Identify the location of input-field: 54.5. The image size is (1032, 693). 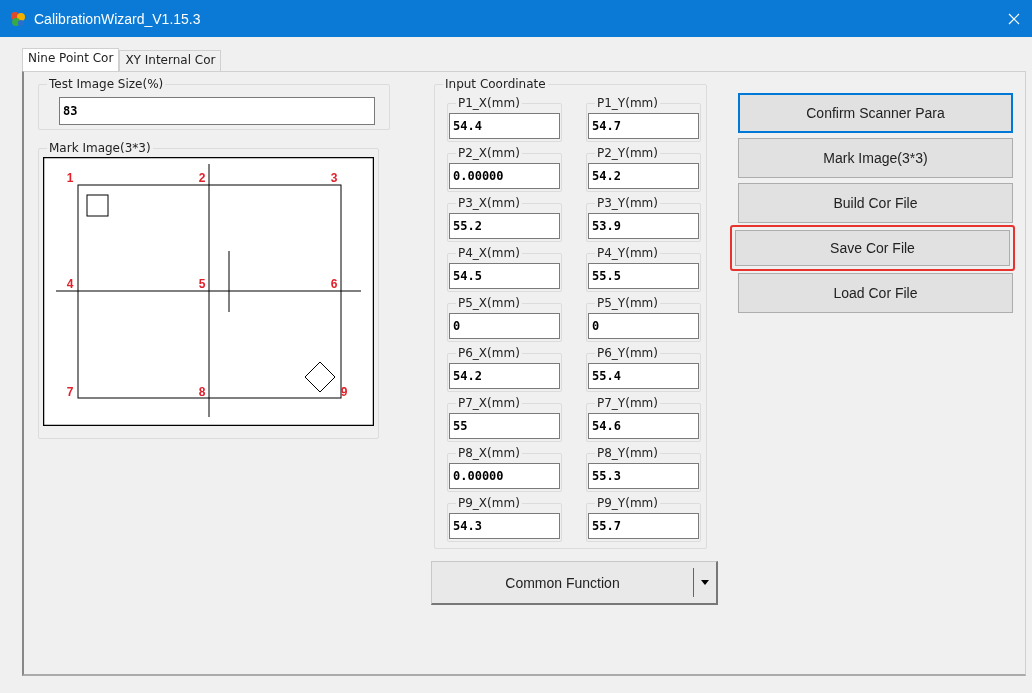
(504, 276).